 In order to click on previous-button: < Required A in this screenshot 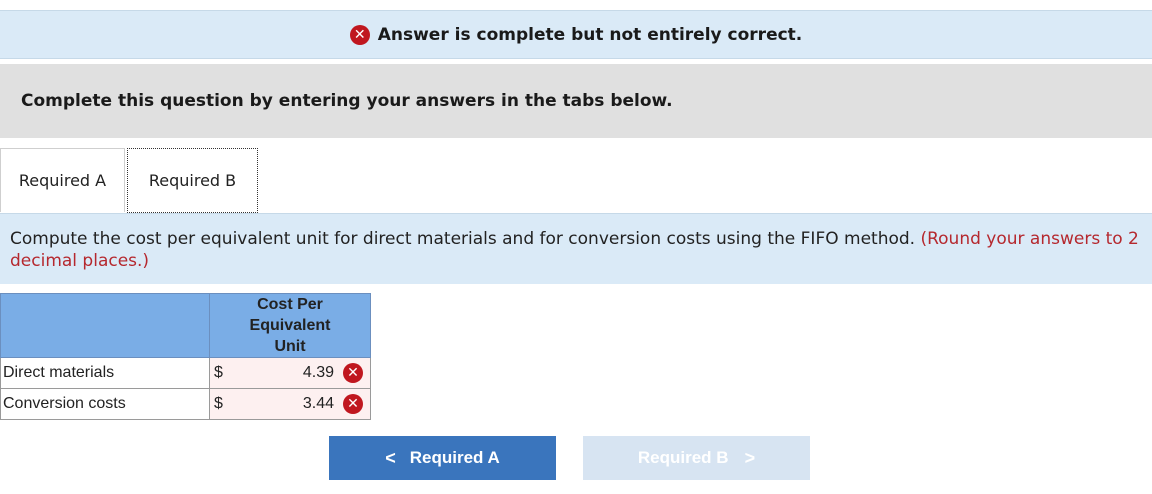, I will do `click(442, 458)`.